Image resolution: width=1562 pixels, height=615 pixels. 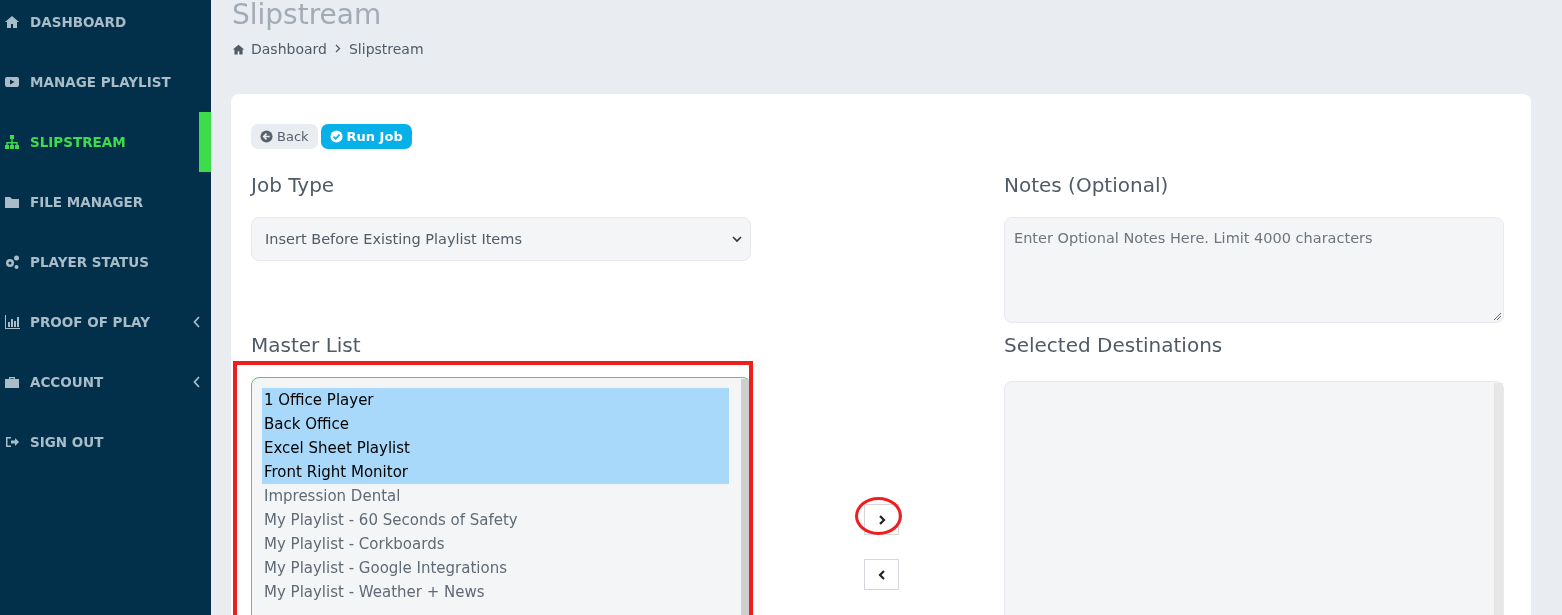 I want to click on list-option: Front Right Monitor, so click(x=495, y=472).